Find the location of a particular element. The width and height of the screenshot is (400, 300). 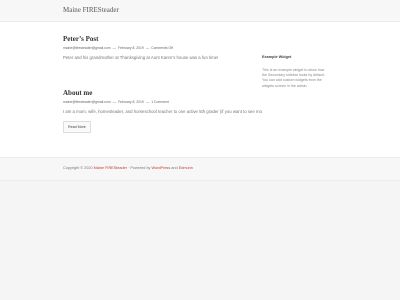

copyright-text: Copyright © 2020 is located at coordinates (78, 168).